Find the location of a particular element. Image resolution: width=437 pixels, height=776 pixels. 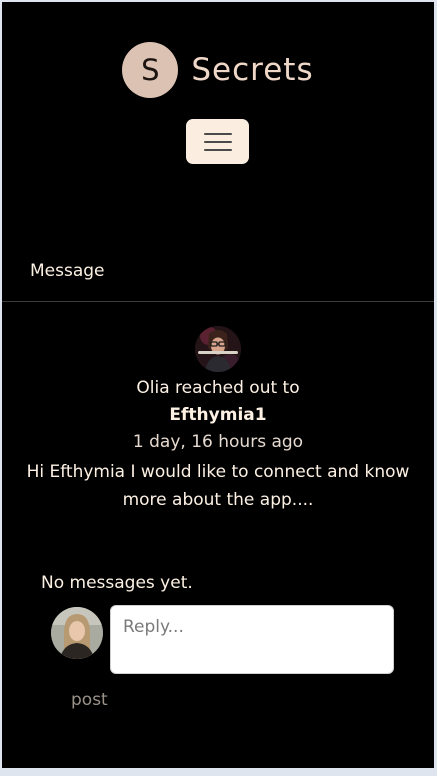

post-button: post is located at coordinates (89, 700).